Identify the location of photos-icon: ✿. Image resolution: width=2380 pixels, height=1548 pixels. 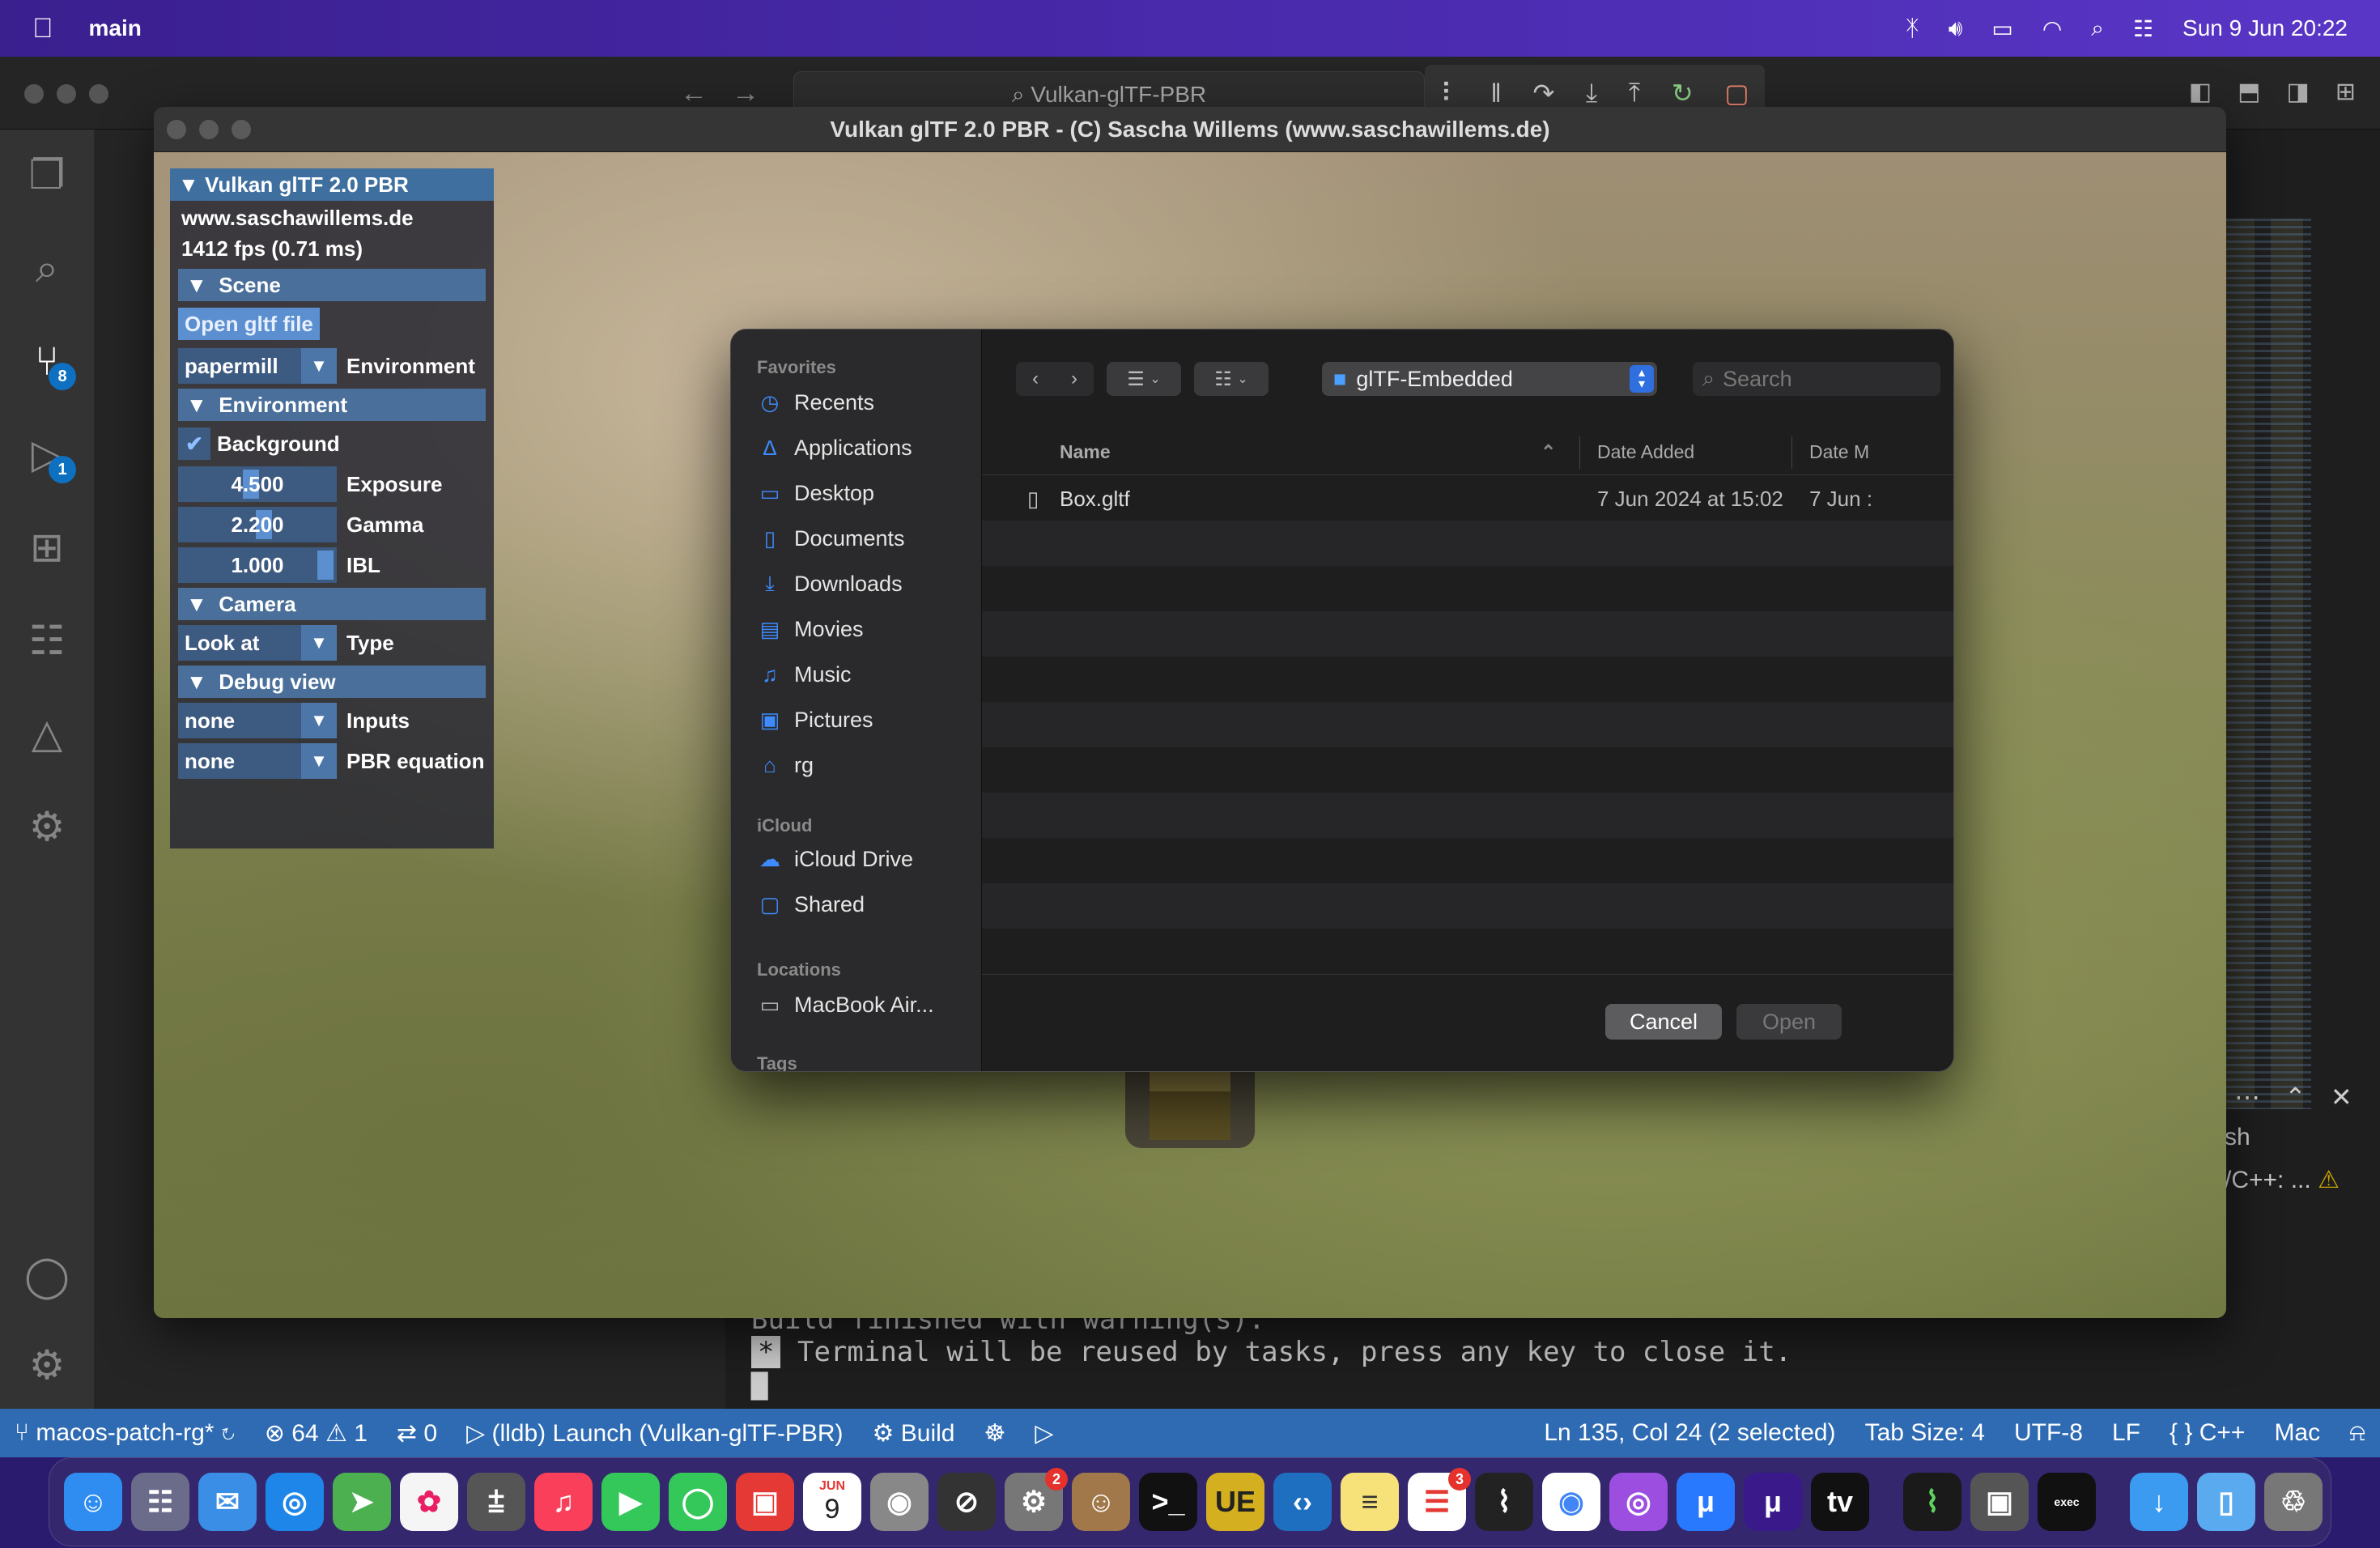
(429, 1502).